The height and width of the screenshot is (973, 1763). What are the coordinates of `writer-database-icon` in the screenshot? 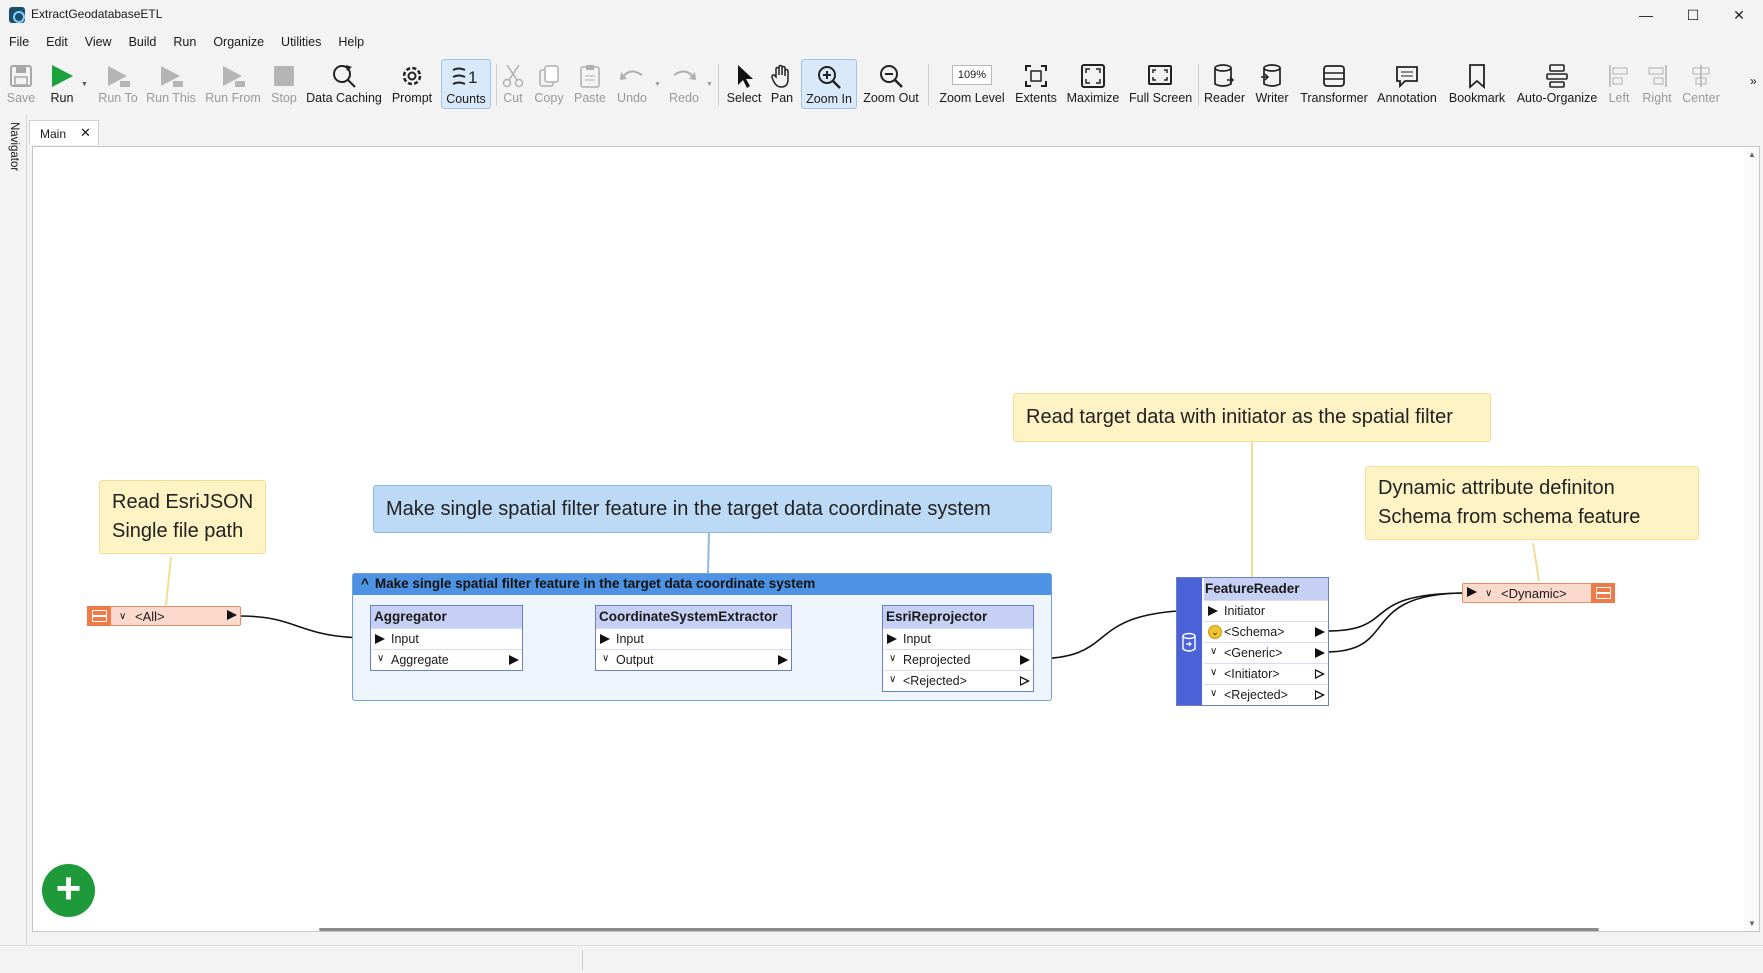 It's located at (1271, 75).